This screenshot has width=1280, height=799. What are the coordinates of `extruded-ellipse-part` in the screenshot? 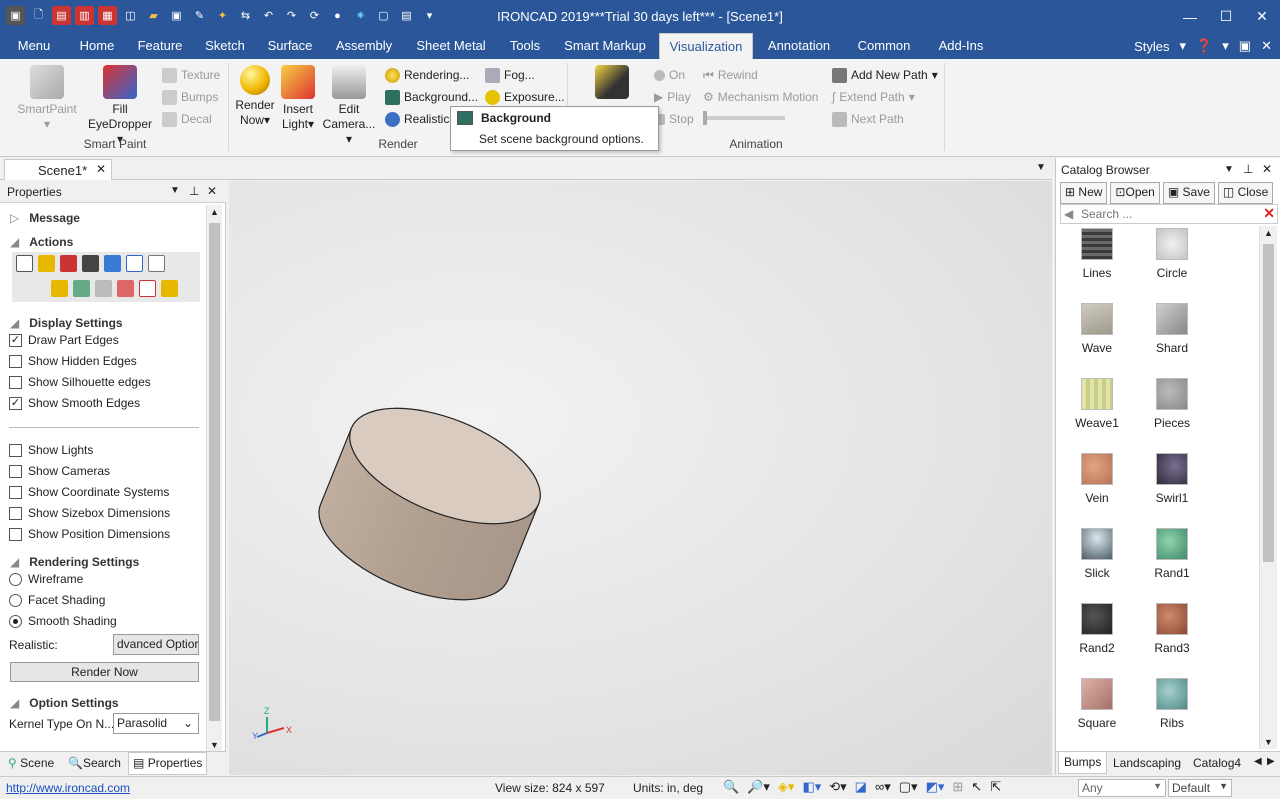 It's located at (429, 504).